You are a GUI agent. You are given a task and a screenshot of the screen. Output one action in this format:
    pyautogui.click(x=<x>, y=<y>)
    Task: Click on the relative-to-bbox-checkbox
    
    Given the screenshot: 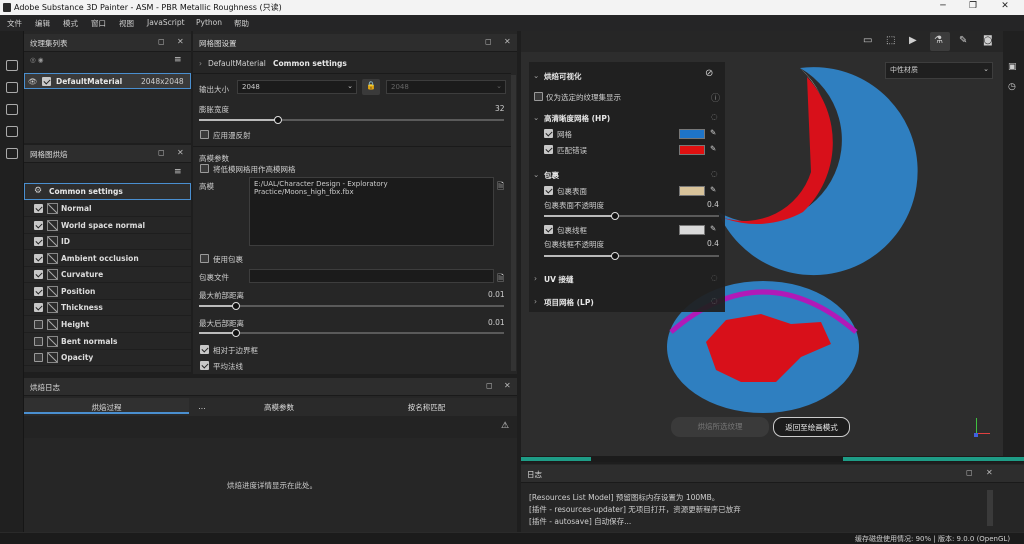 What is the action you would take?
    pyautogui.click(x=204, y=349)
    